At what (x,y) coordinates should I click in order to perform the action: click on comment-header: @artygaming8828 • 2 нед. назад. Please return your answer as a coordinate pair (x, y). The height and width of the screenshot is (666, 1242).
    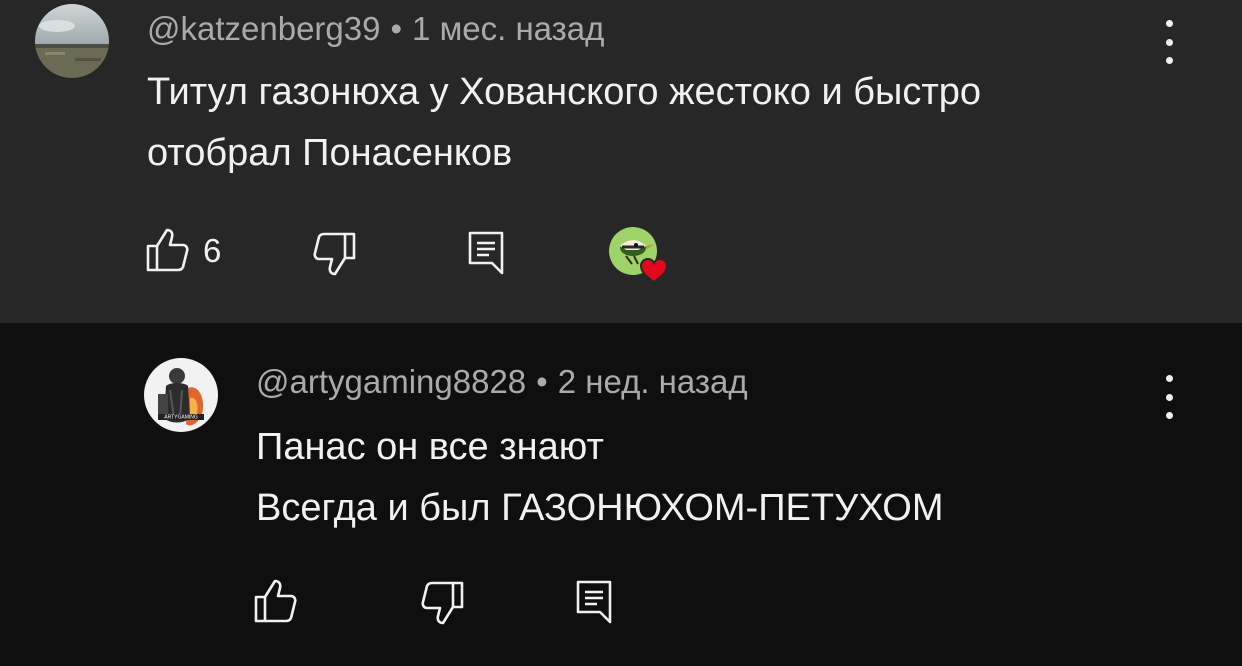
    Looking at the image, I should click on (502, 382).